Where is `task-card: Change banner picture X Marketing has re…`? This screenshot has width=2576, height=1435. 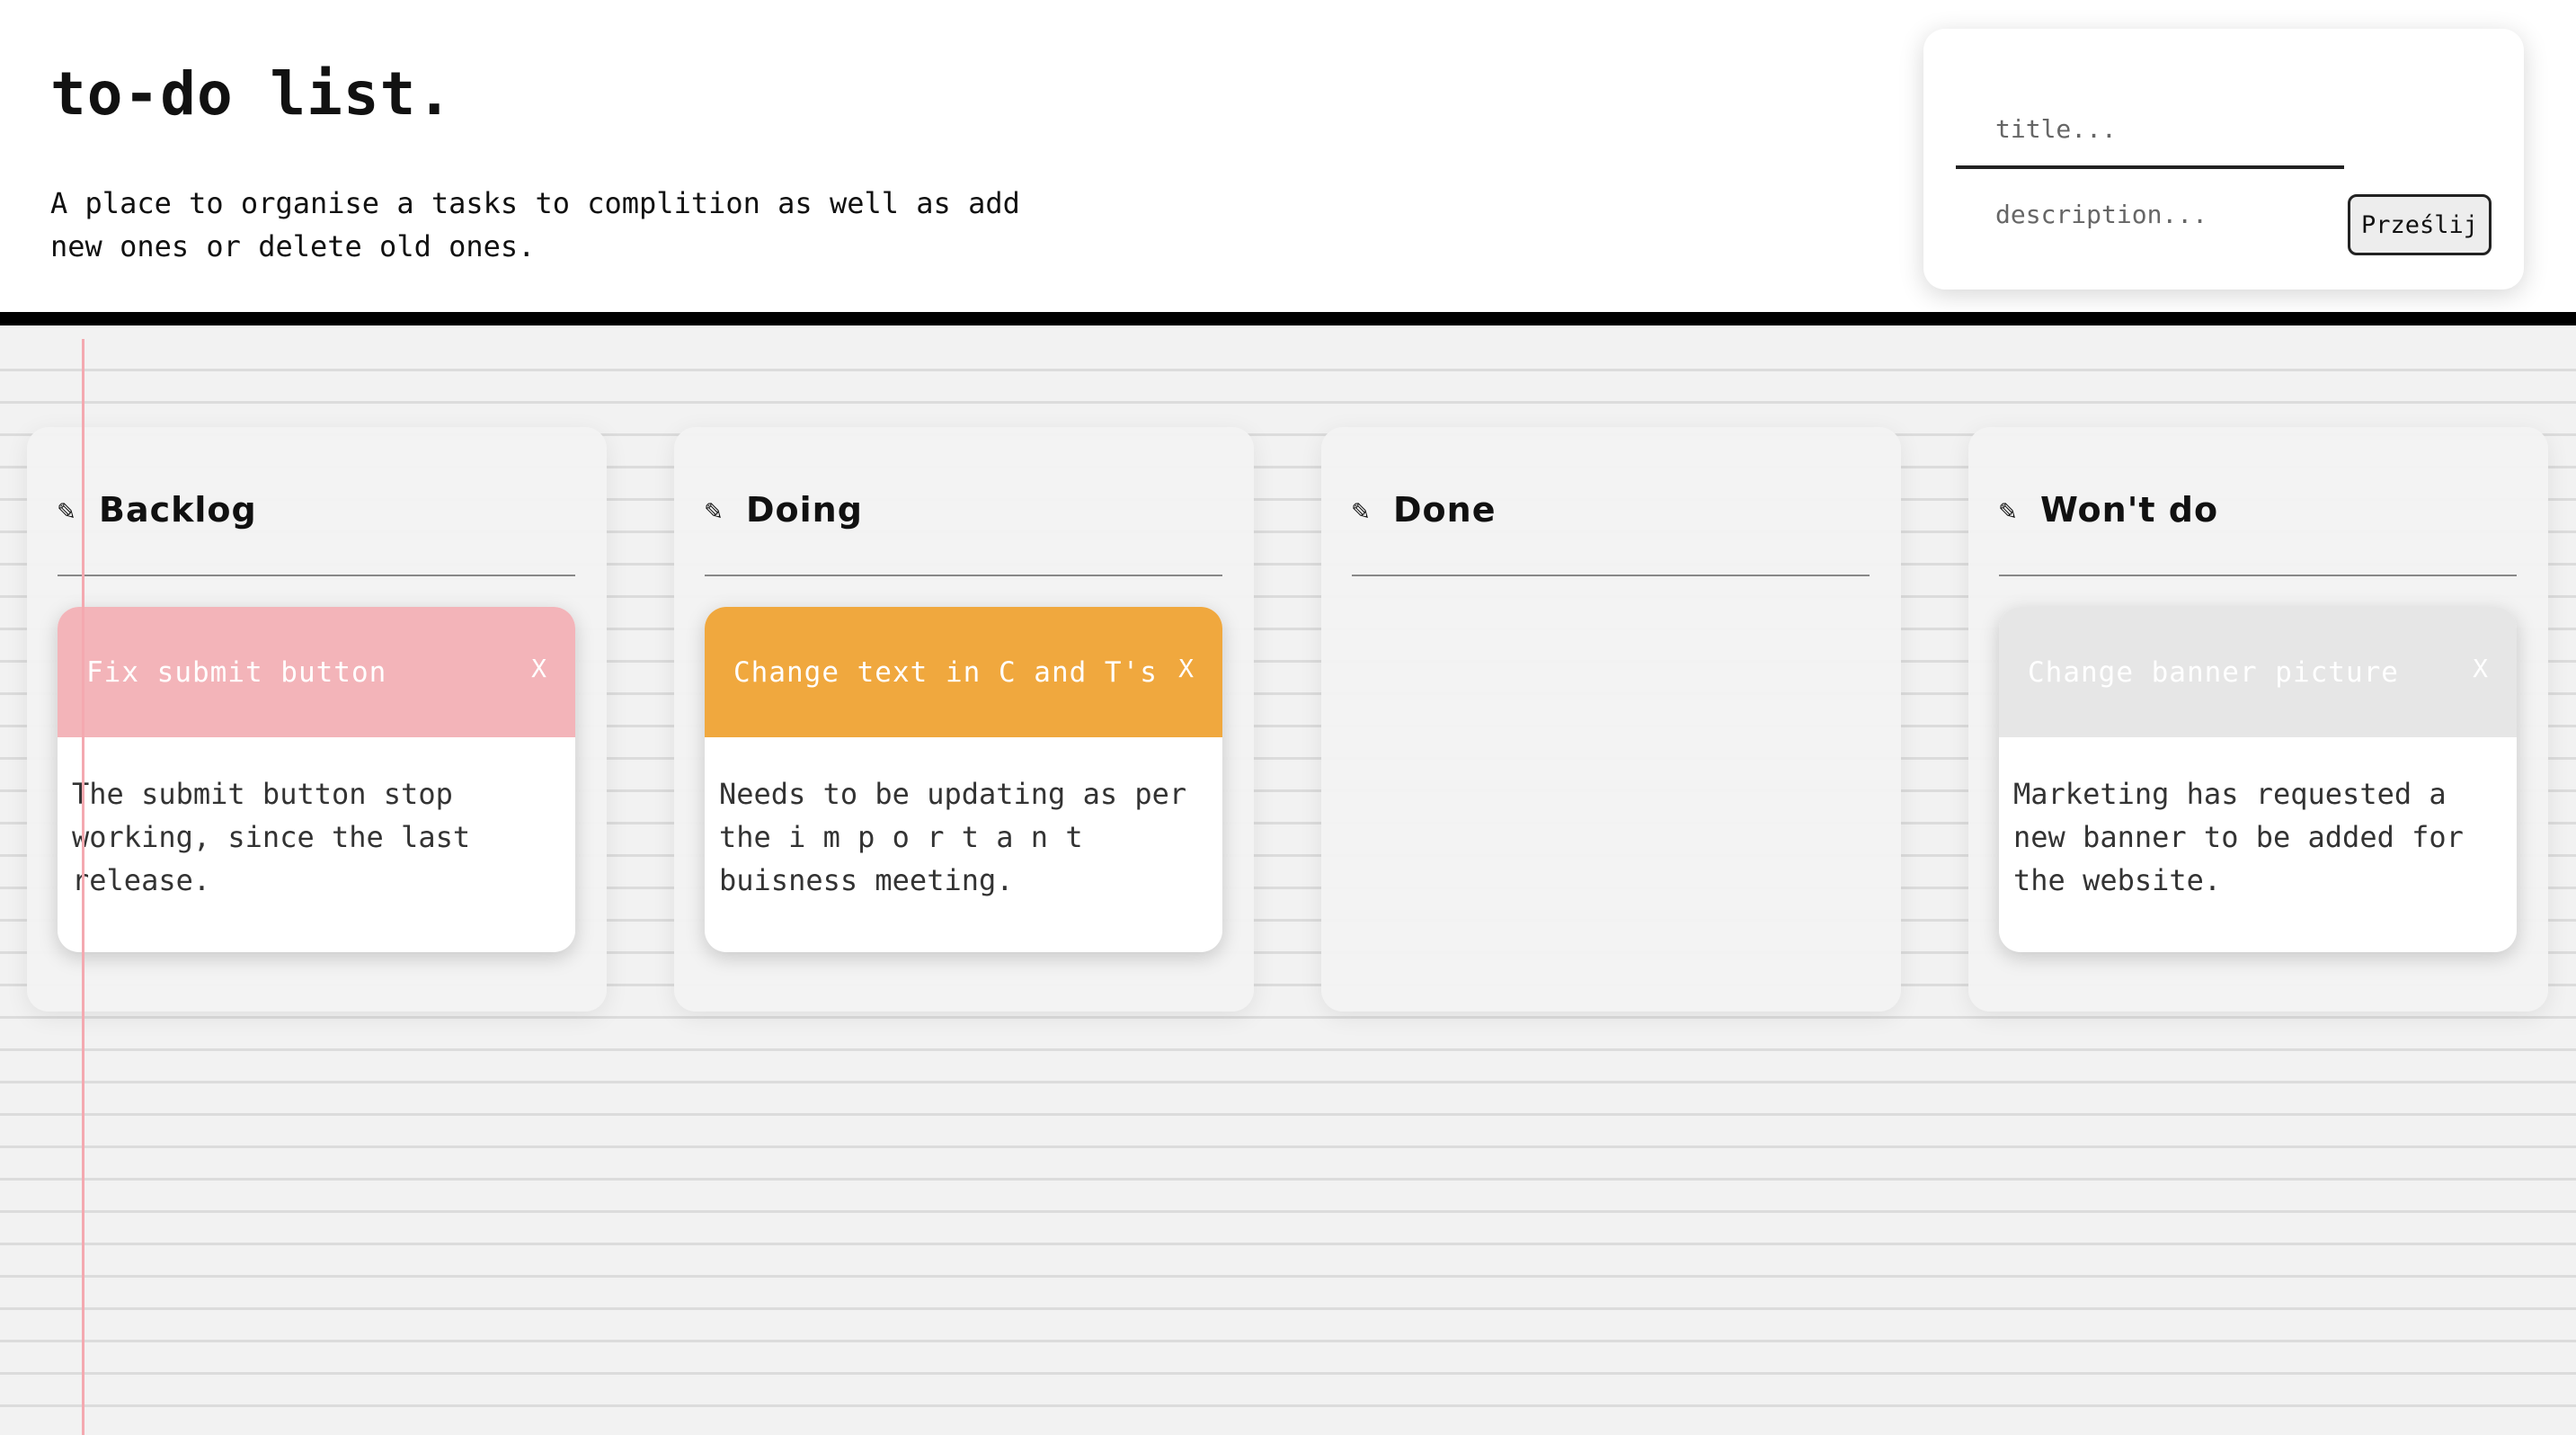
task-card: Change banner picture X Marketing has re… is located at coordinates (2258, 779).